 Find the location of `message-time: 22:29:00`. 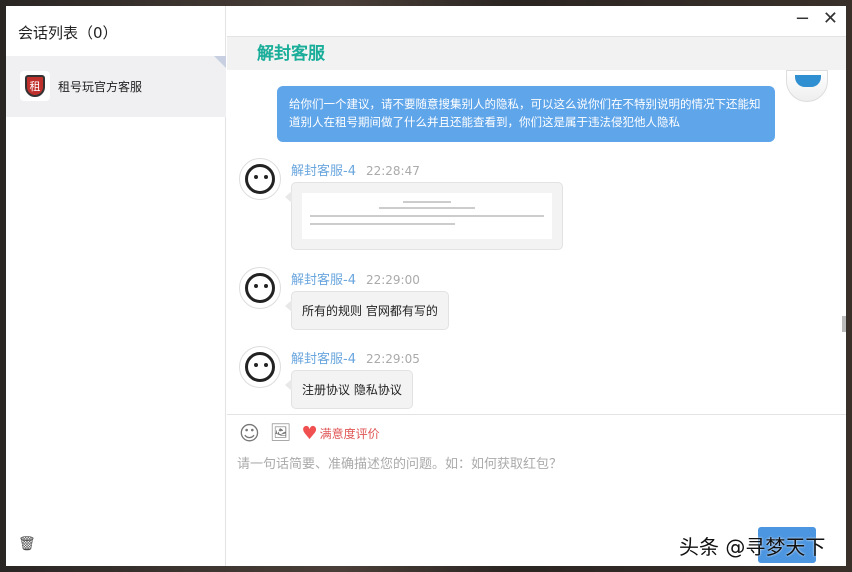

message-time: 22:29:00 is located at coordinates (392, 280).